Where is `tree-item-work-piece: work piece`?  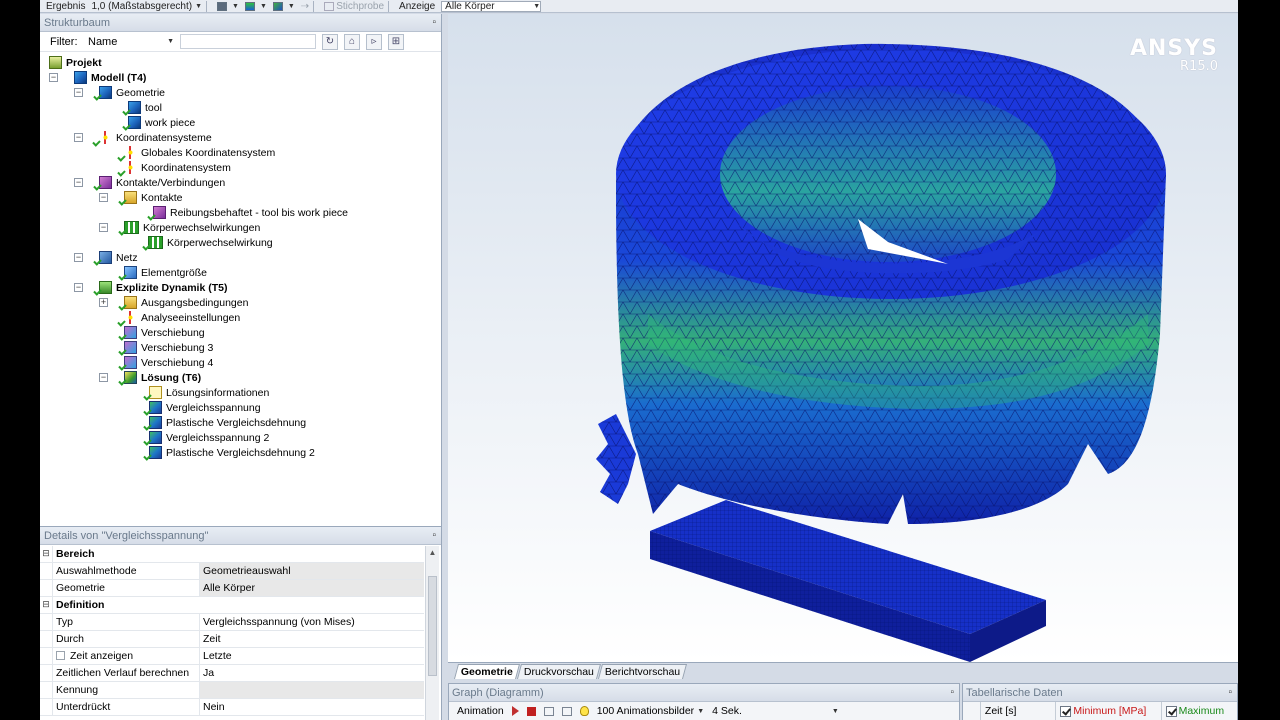 tree-item-work-piece: work piece is located at coordinates (161, 122).